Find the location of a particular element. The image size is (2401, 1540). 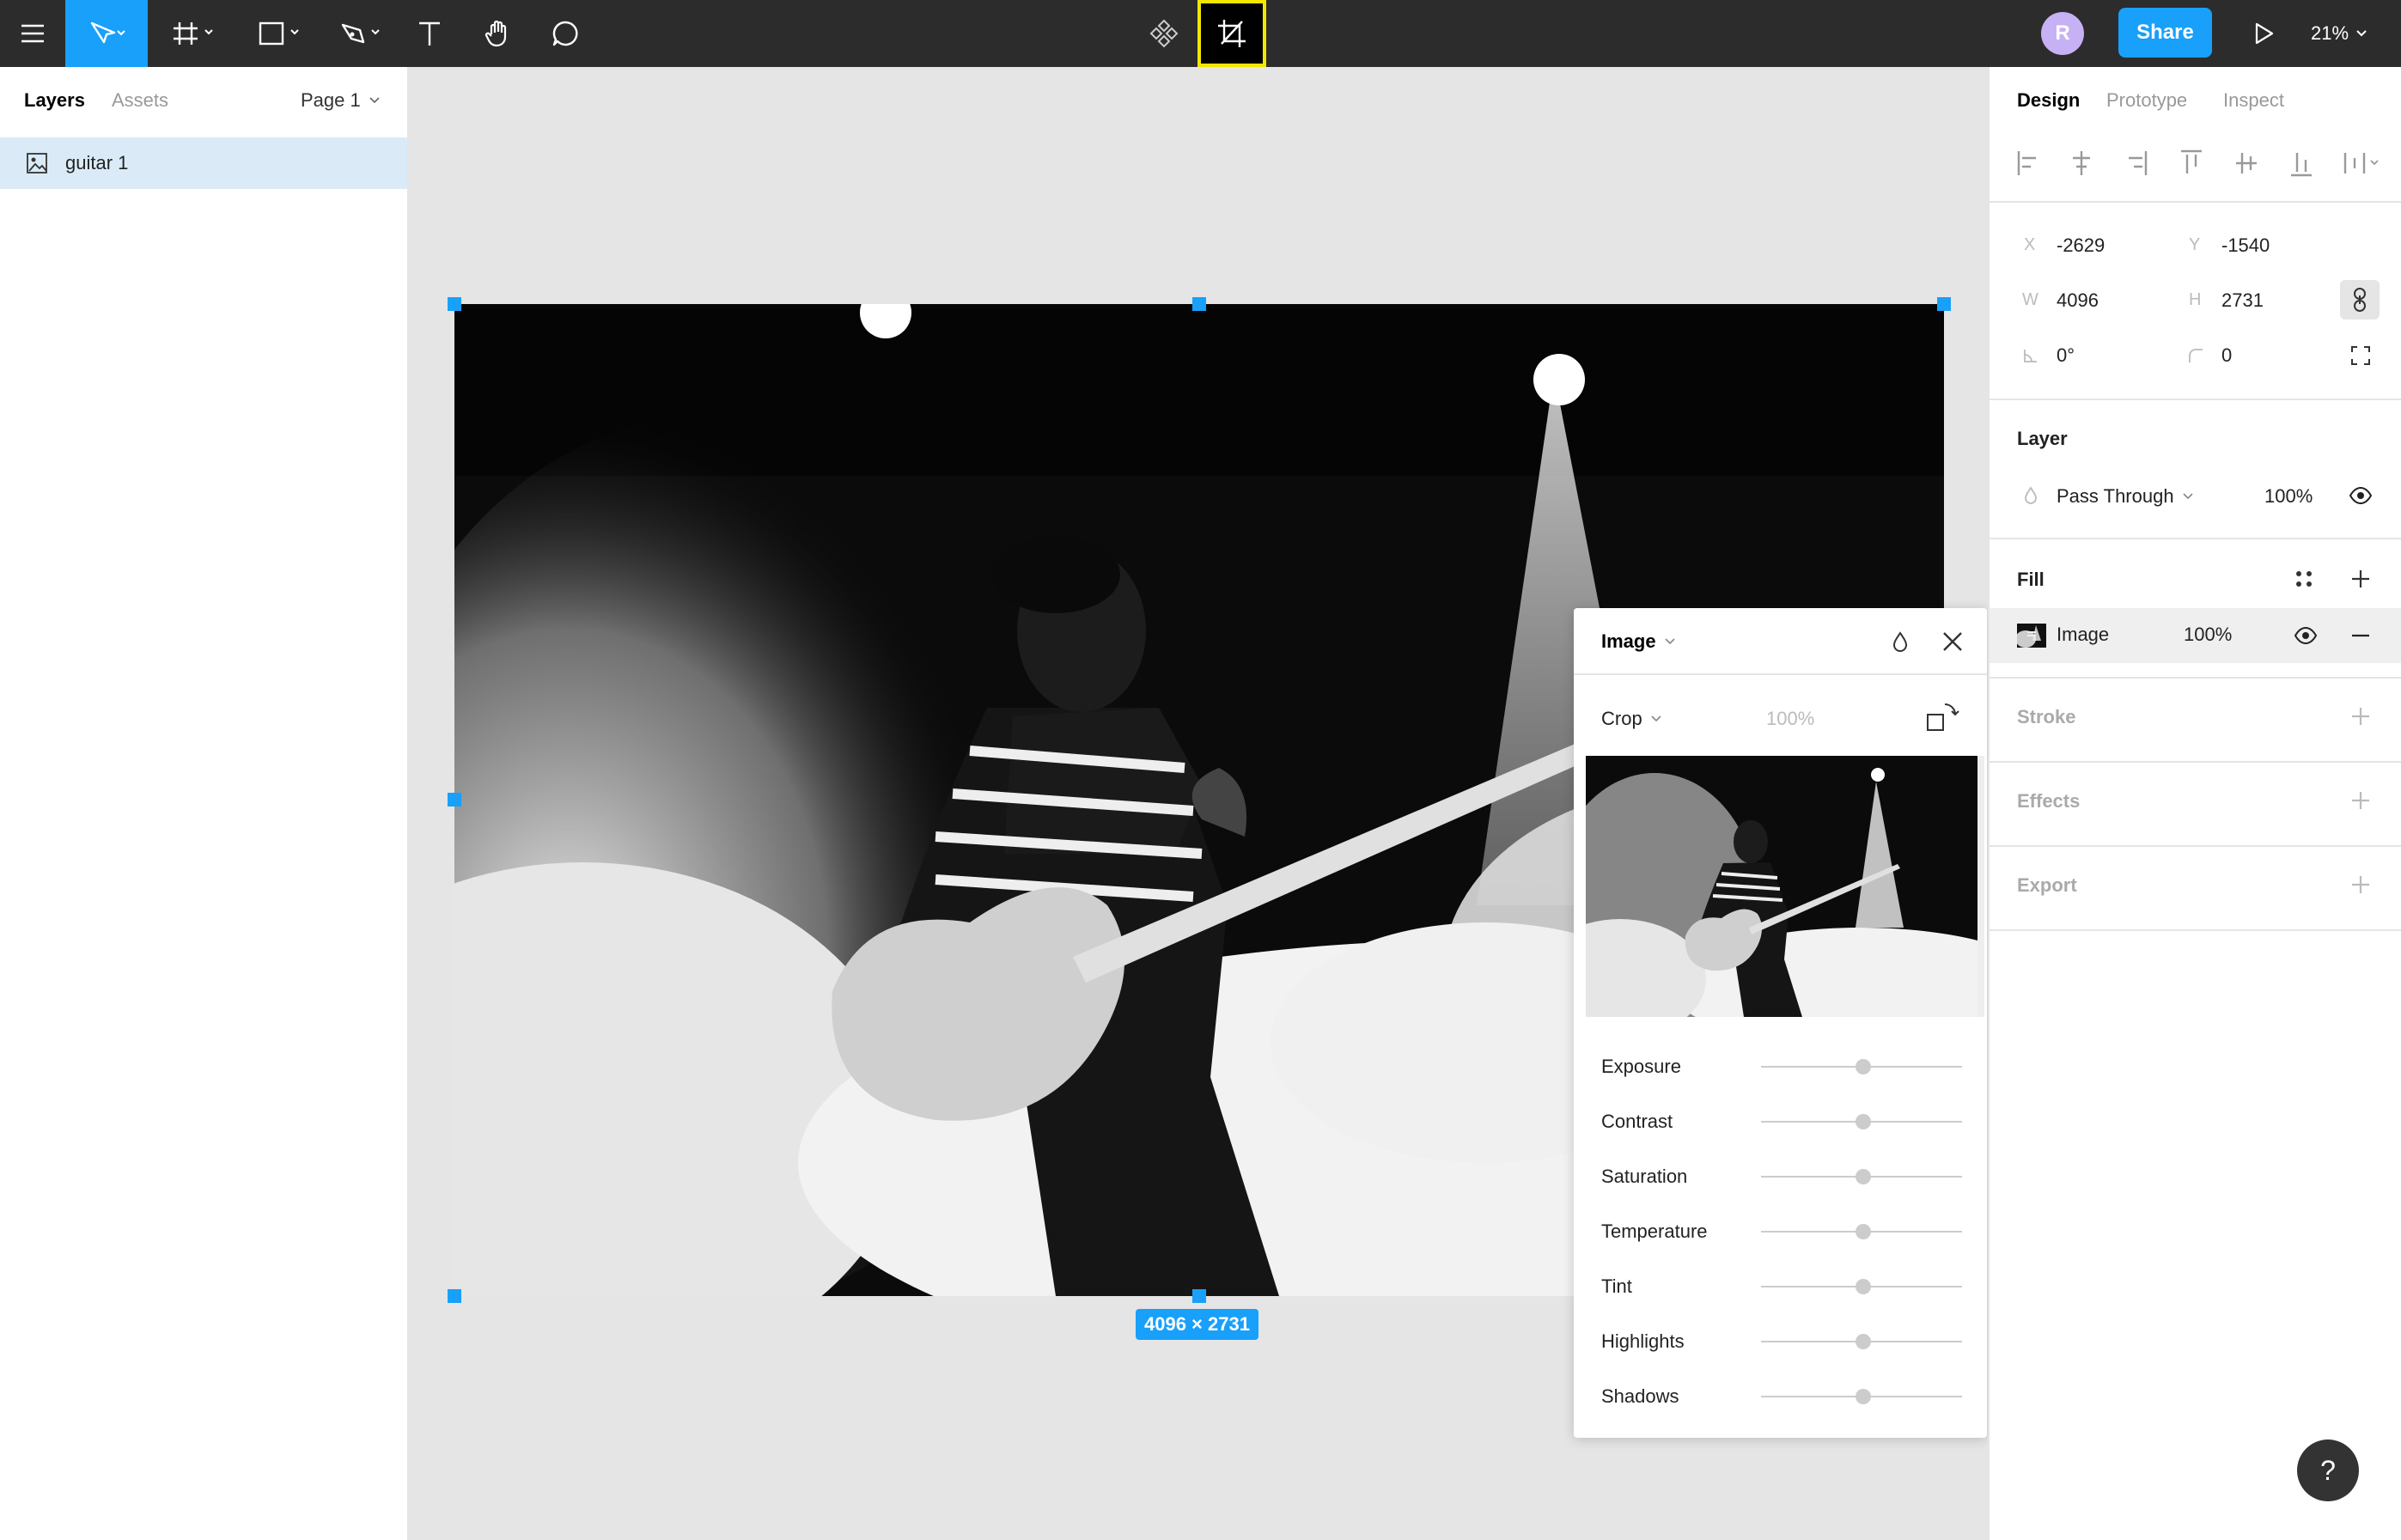

effects-section-title: Effects is located at coordinates (2049, 801).